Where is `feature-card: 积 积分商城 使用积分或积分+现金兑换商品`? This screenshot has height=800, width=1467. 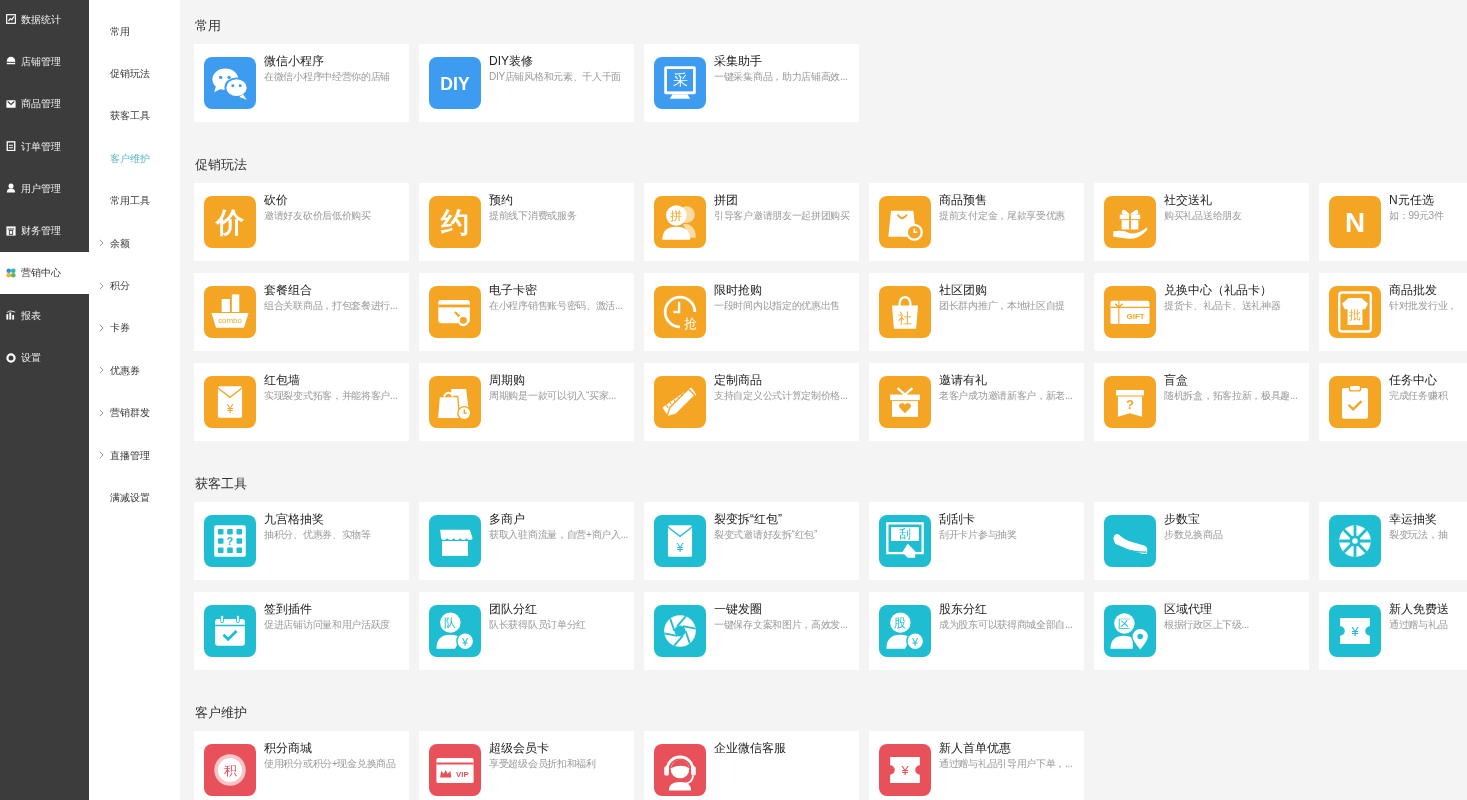 feature-card: 积 积分商城 使用积分或积分+现金兑换商品 is located at coordinates (301, 765).